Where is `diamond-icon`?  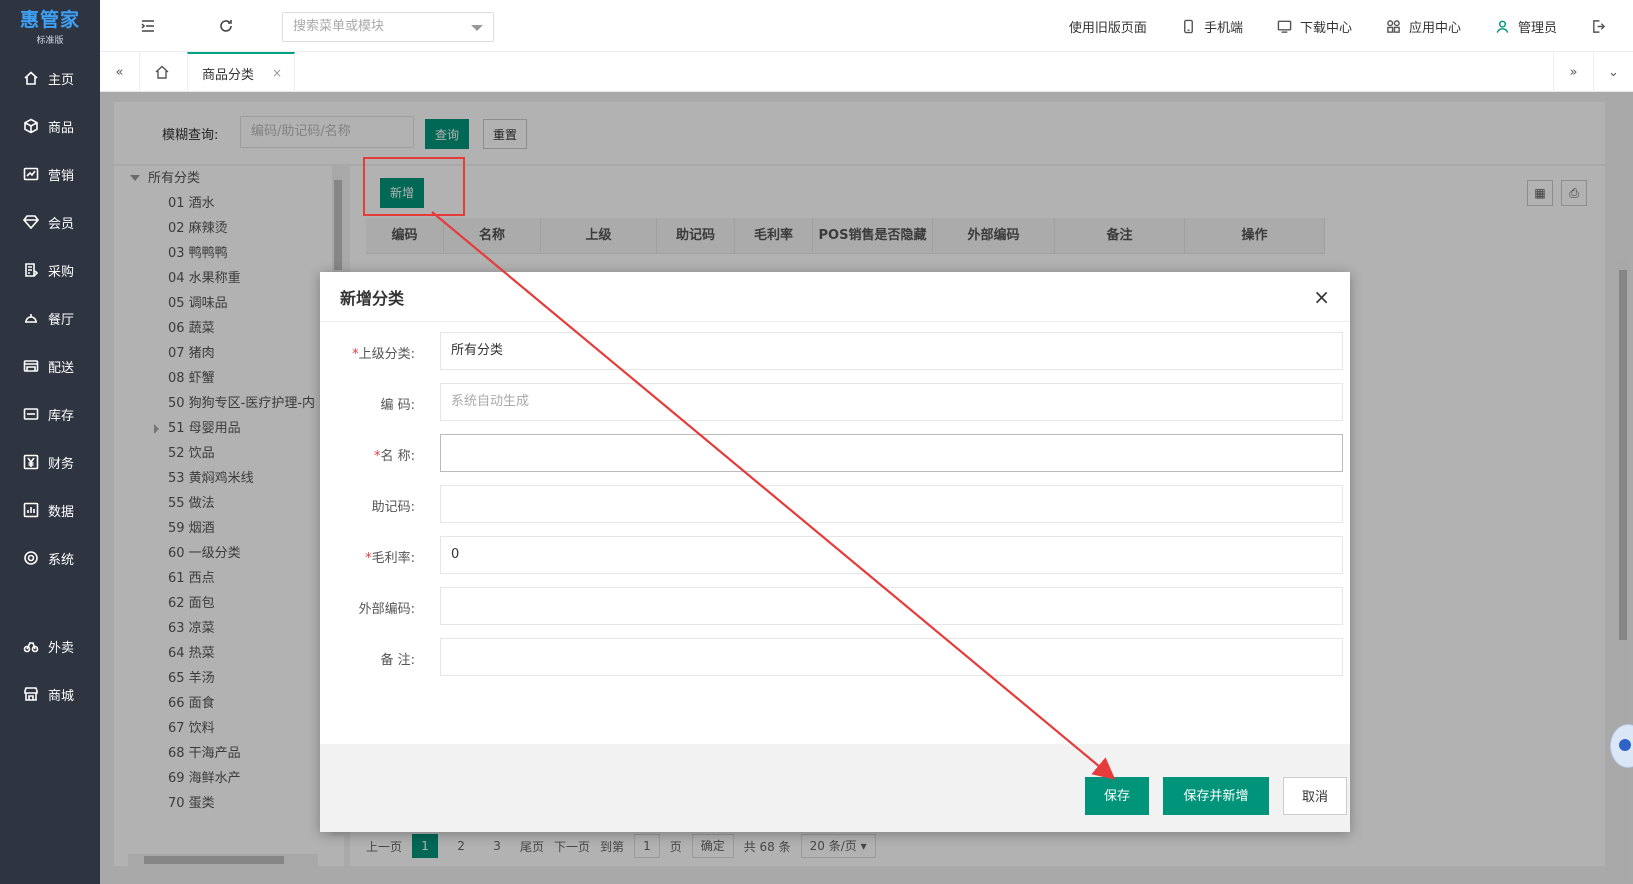
diamond-icon is located at coordinates (31, 222).